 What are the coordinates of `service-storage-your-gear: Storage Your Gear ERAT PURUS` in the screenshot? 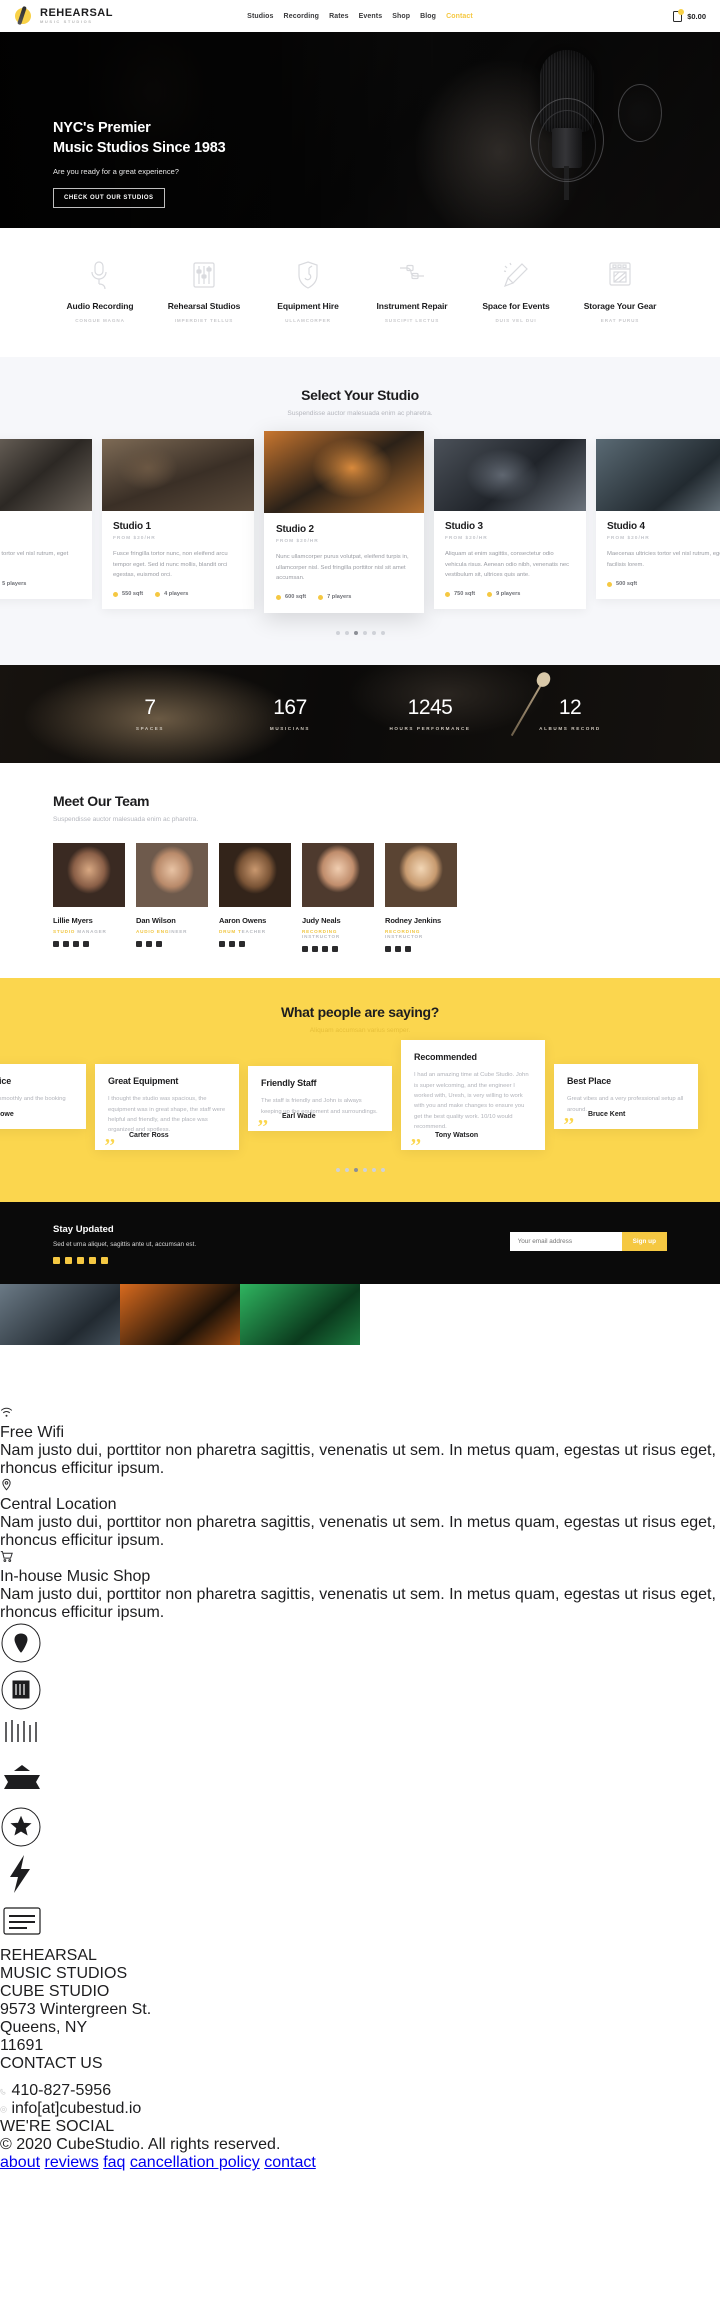 It's located at (620, 290).